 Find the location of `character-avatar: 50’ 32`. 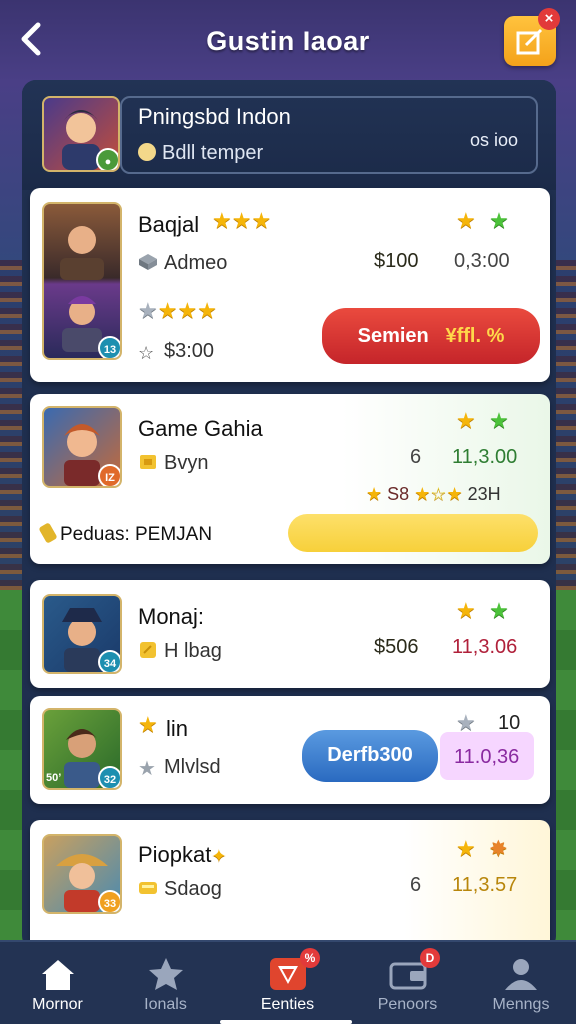

character-avatar: 50’ 32 is located at coordinates (82, 749).